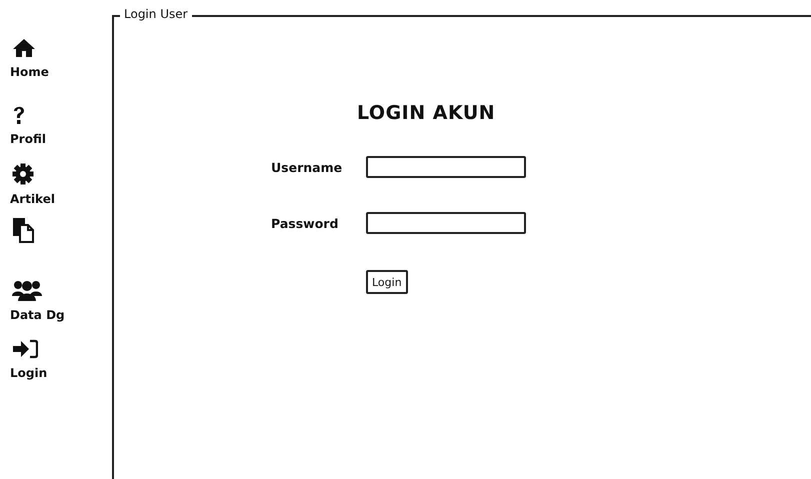  I want to click on question-mark-icon, so click(19, 115).